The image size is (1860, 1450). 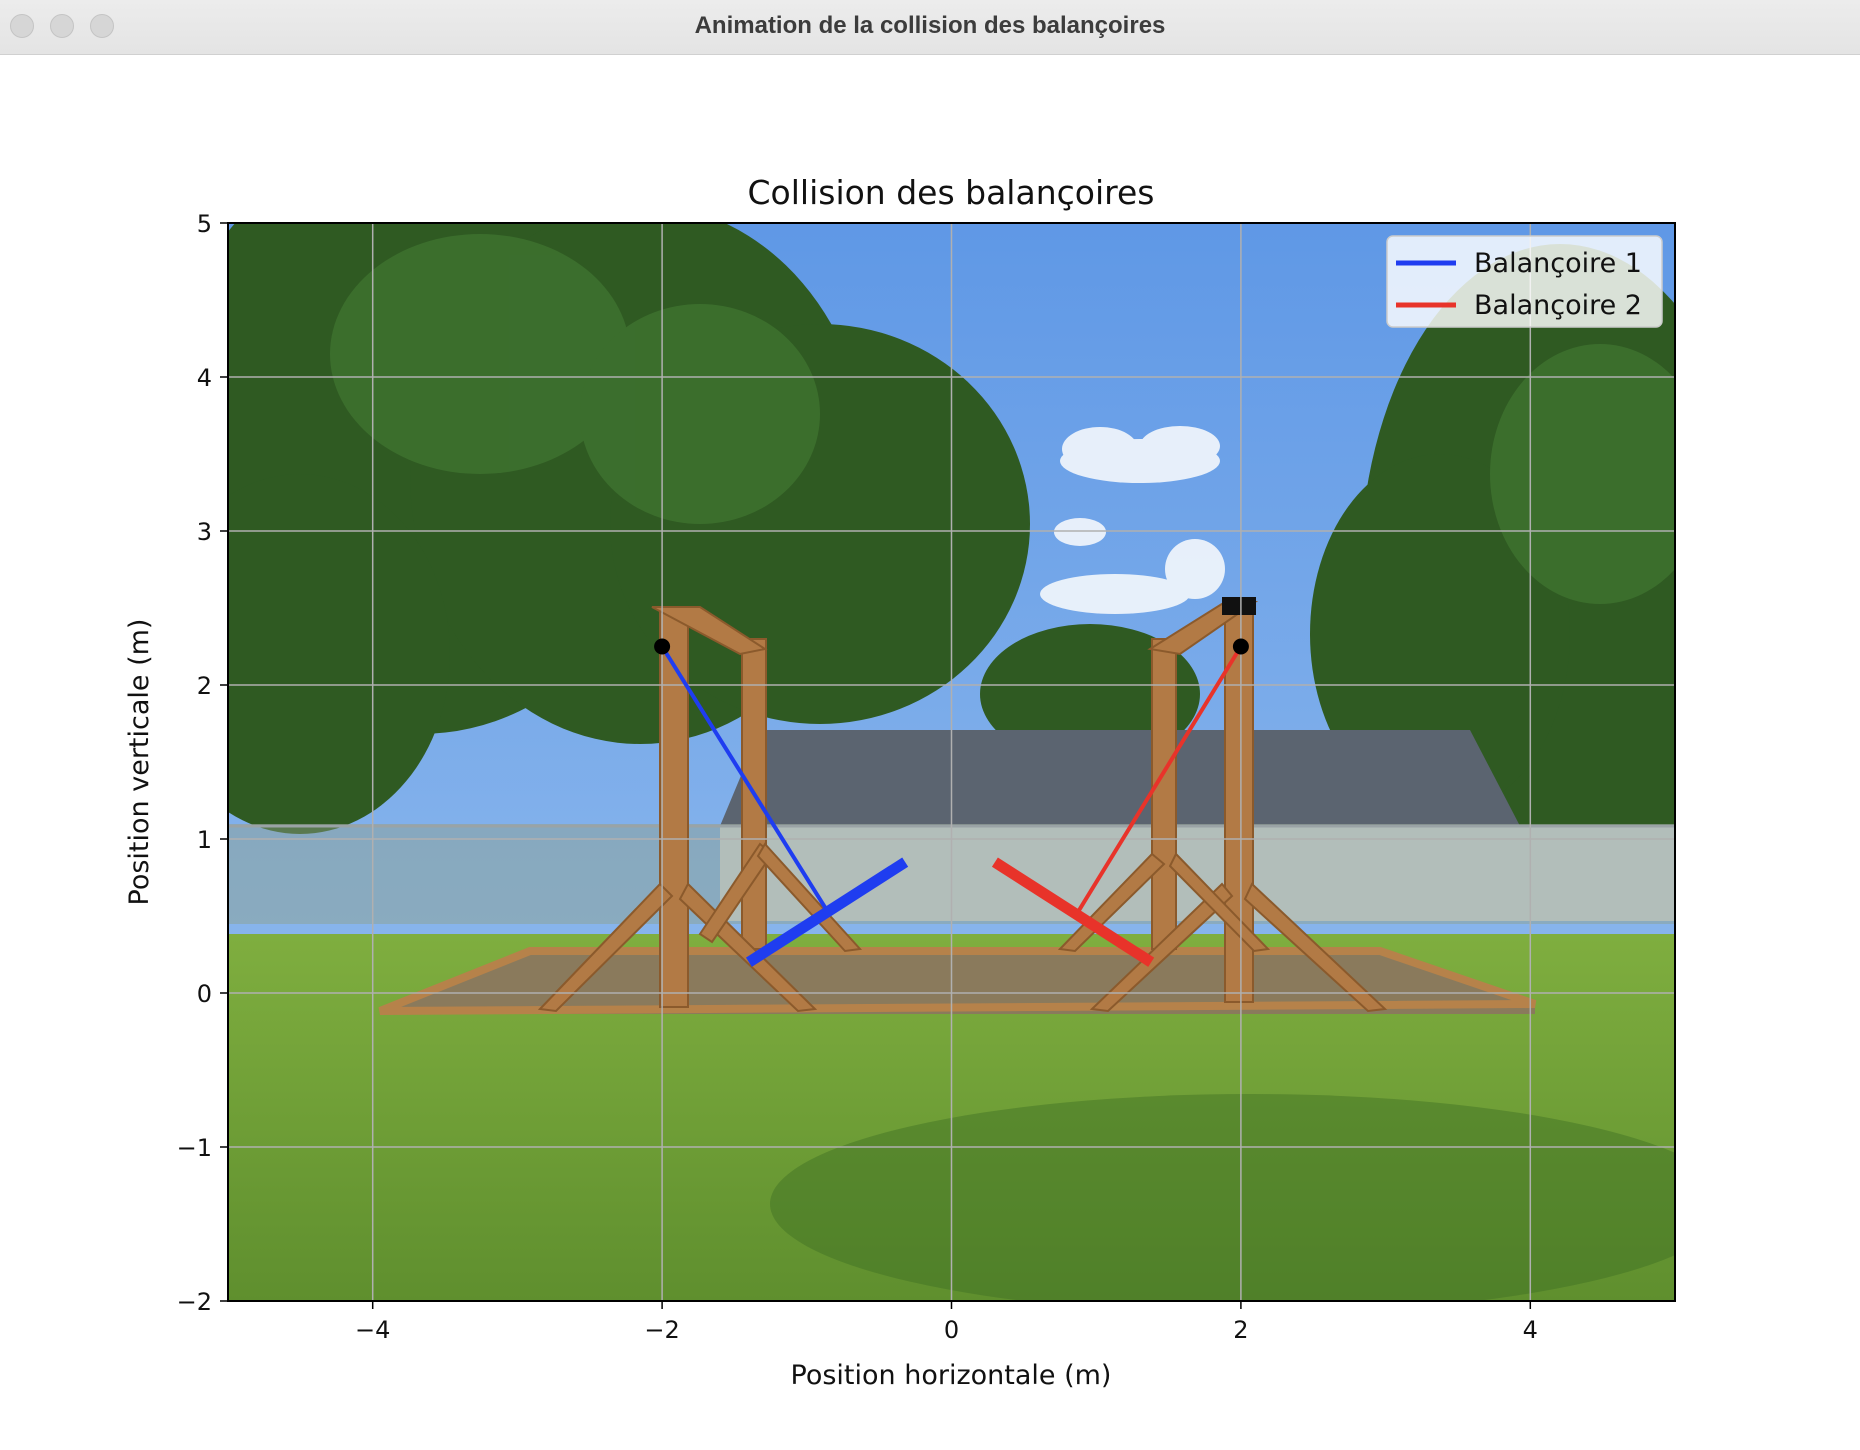 What do you see at coordinates (951, 1330) in the screenshot?
I see `x-tick-label: 0` at bounding box center [951, 1330].